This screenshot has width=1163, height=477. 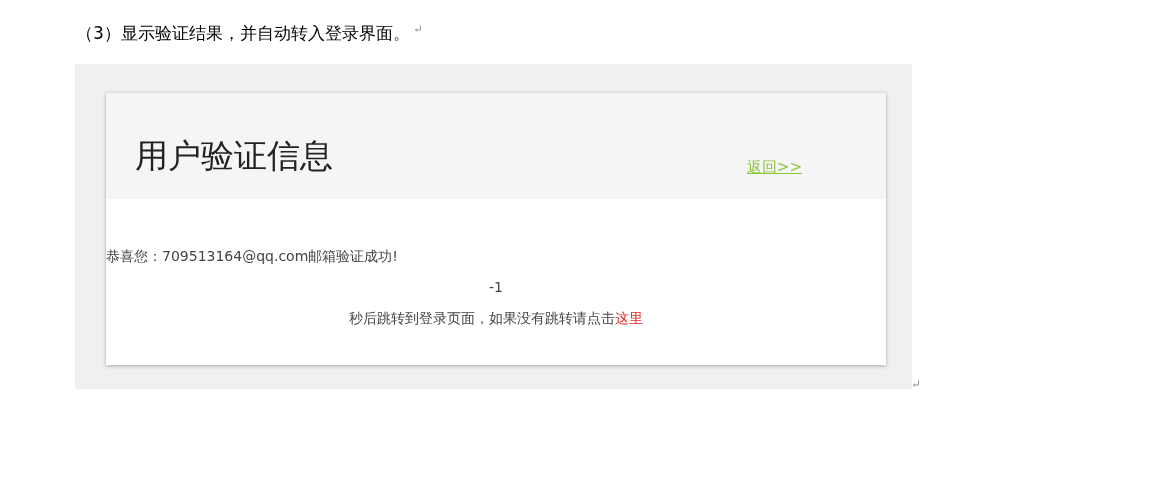 What do you see at coordinates (482, 318) in the screenshot?
I see `redirect-text: 秒后跳转到登录页面，如果没有跳转请点击` at bounding box center [482, 318].